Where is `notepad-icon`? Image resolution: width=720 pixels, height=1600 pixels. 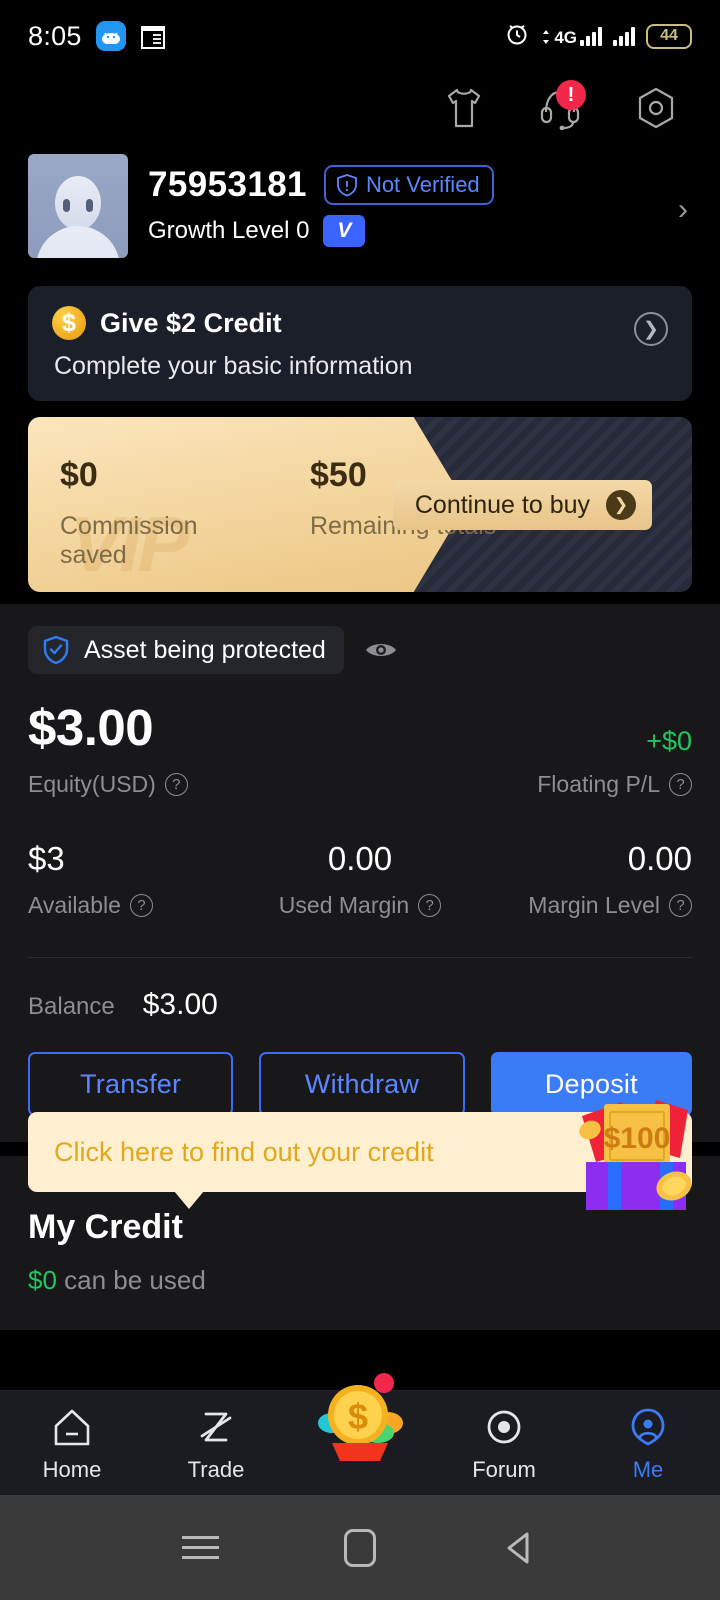
notepad-icon is located at coordinates (153, 36).